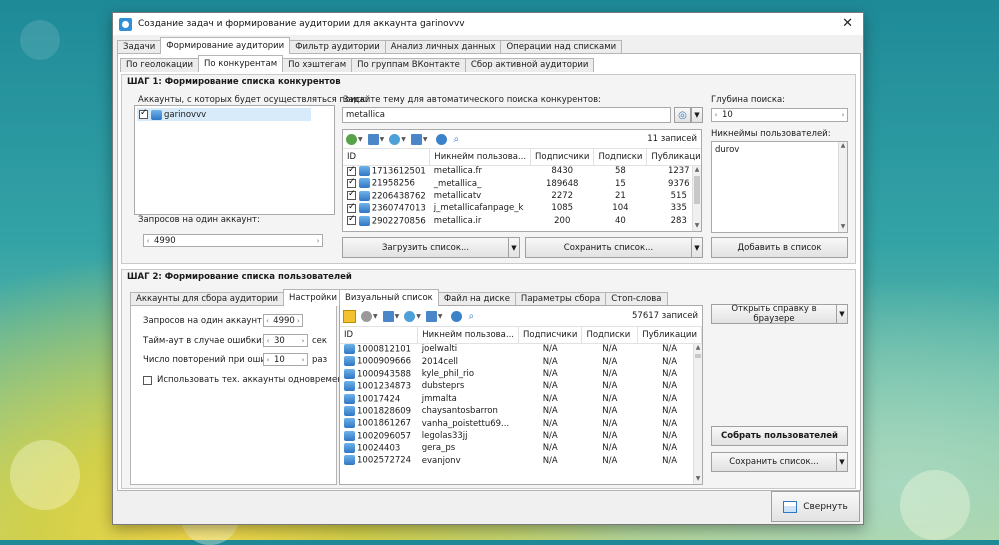 The image size is (999, 545). Describe the element at coordinates (283, 320) in the screenshot. I see `requests-per-account-stepper: ‹ 4990 ›` at that location.